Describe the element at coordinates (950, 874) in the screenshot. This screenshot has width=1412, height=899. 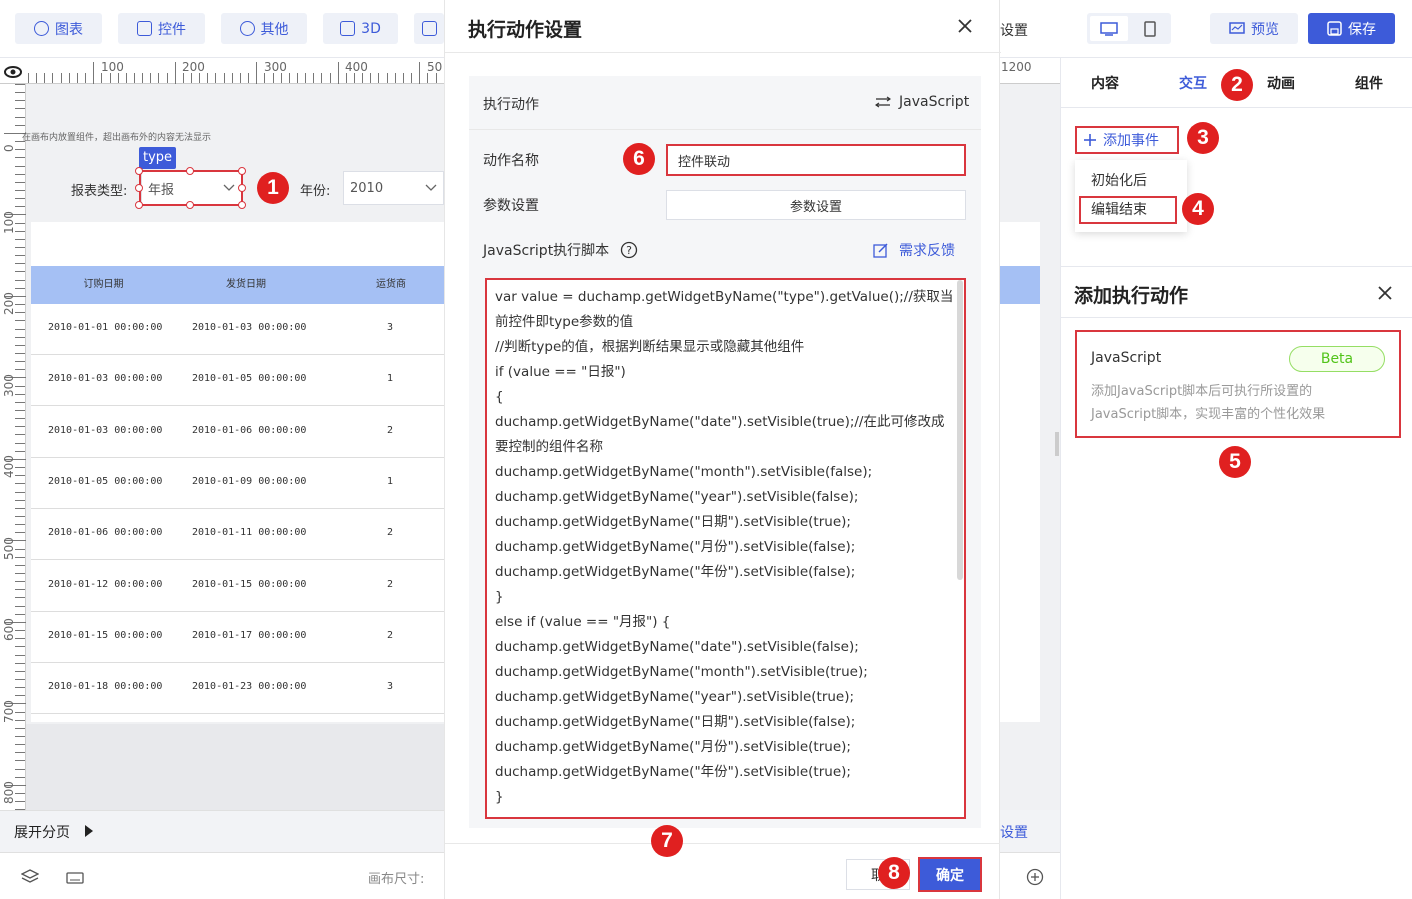
I see `confirm-button: 确定` at that location.